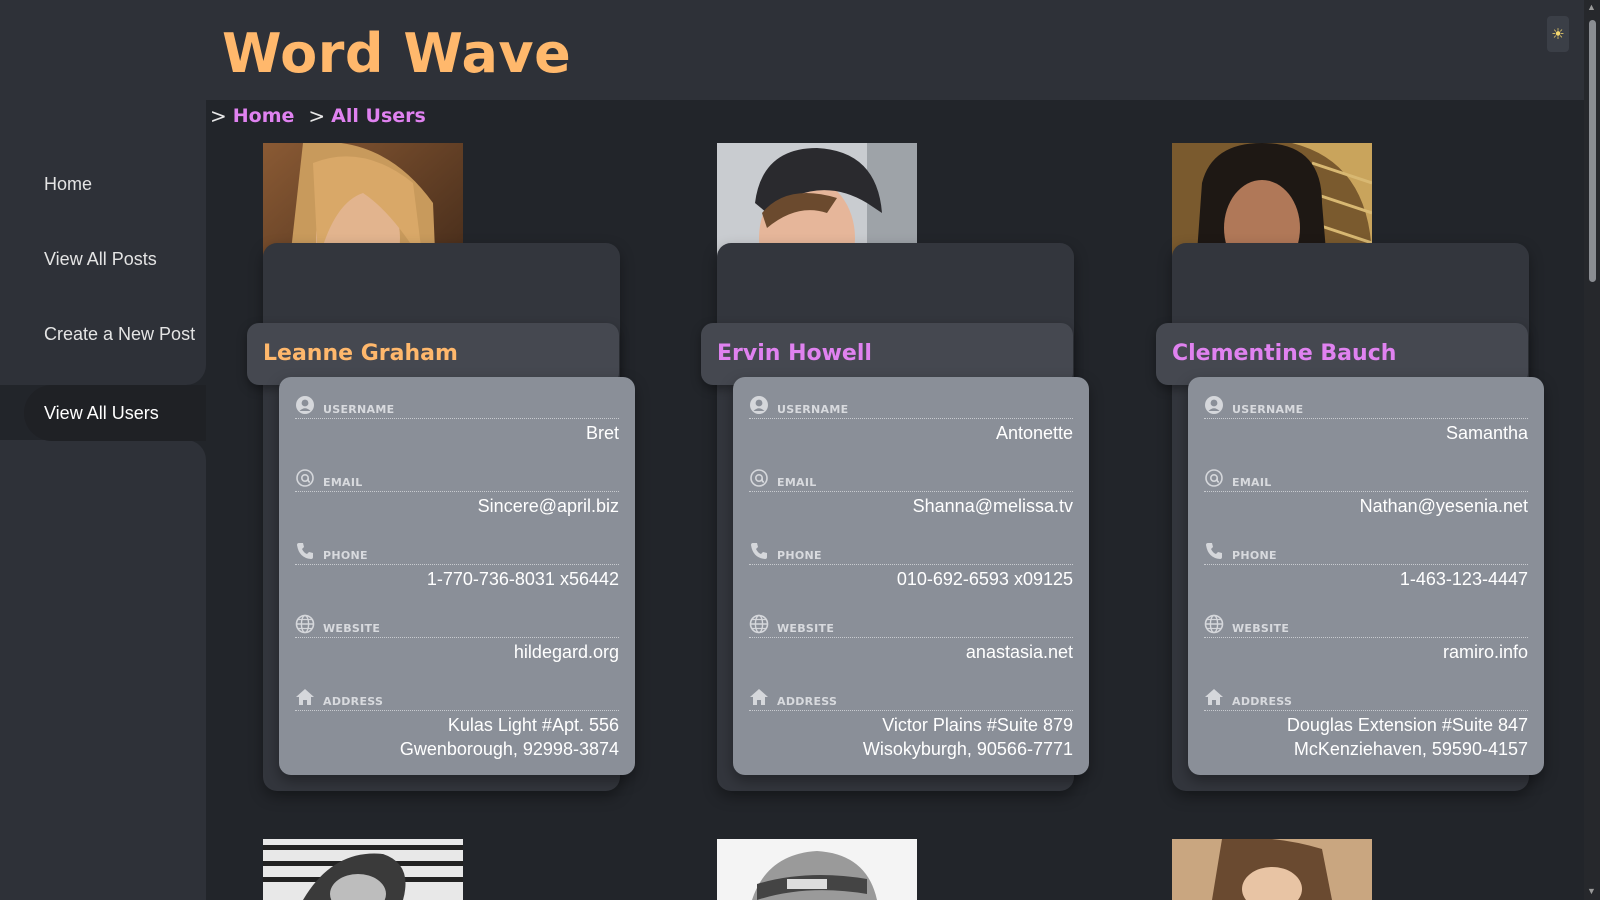  I want to click on email-field: EMAIL Sincere@april.biz, so click(457, 498).